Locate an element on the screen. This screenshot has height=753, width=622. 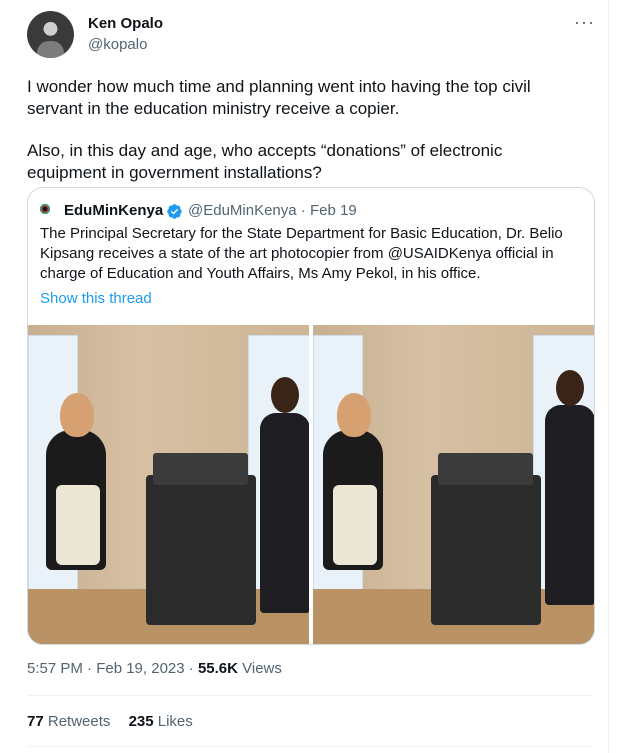
quoted-meta: @EduMinKenya · Feb 19 is located at coordinates (272, 210).